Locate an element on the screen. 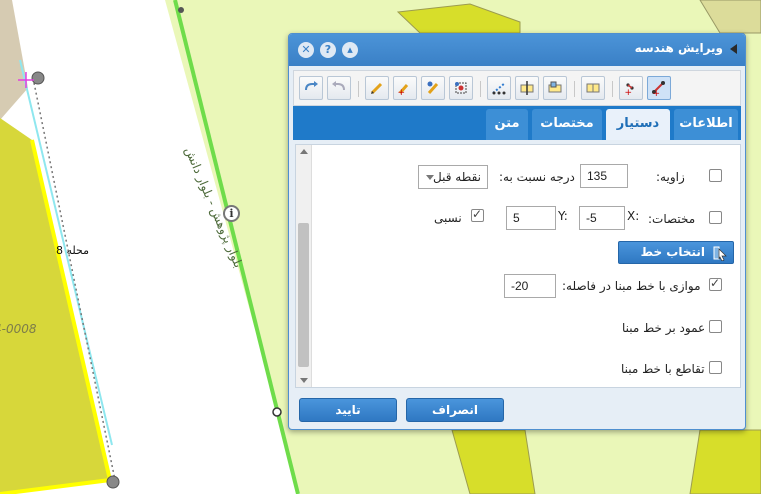 The image size is (761, 494). dotted-line-icon is located at coordinates (499, 88).